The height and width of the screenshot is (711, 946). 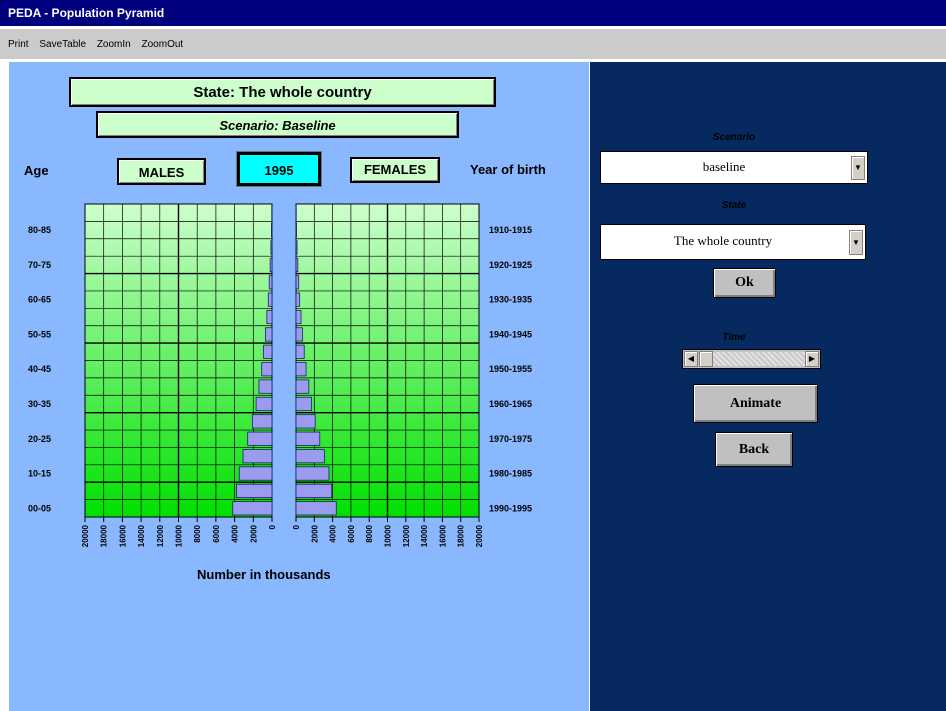 I want to click on scenario-label: Scenario, so click(x=734, y=137).